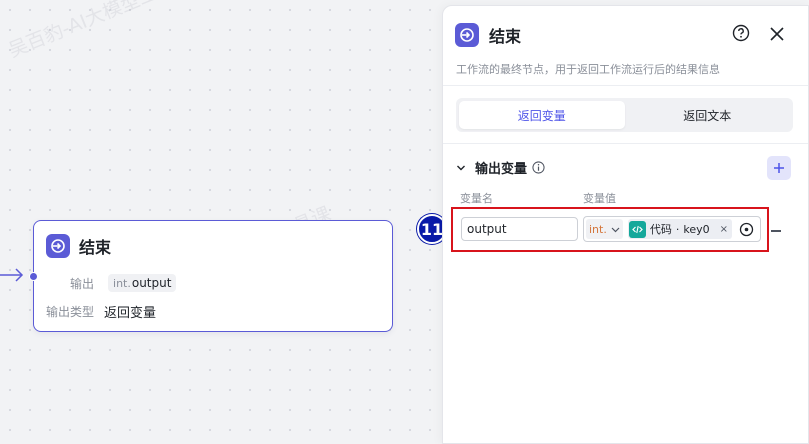 The height and width of the screenshot is (444, 809). I want to click on node-output-name: output, so click(151, 283).